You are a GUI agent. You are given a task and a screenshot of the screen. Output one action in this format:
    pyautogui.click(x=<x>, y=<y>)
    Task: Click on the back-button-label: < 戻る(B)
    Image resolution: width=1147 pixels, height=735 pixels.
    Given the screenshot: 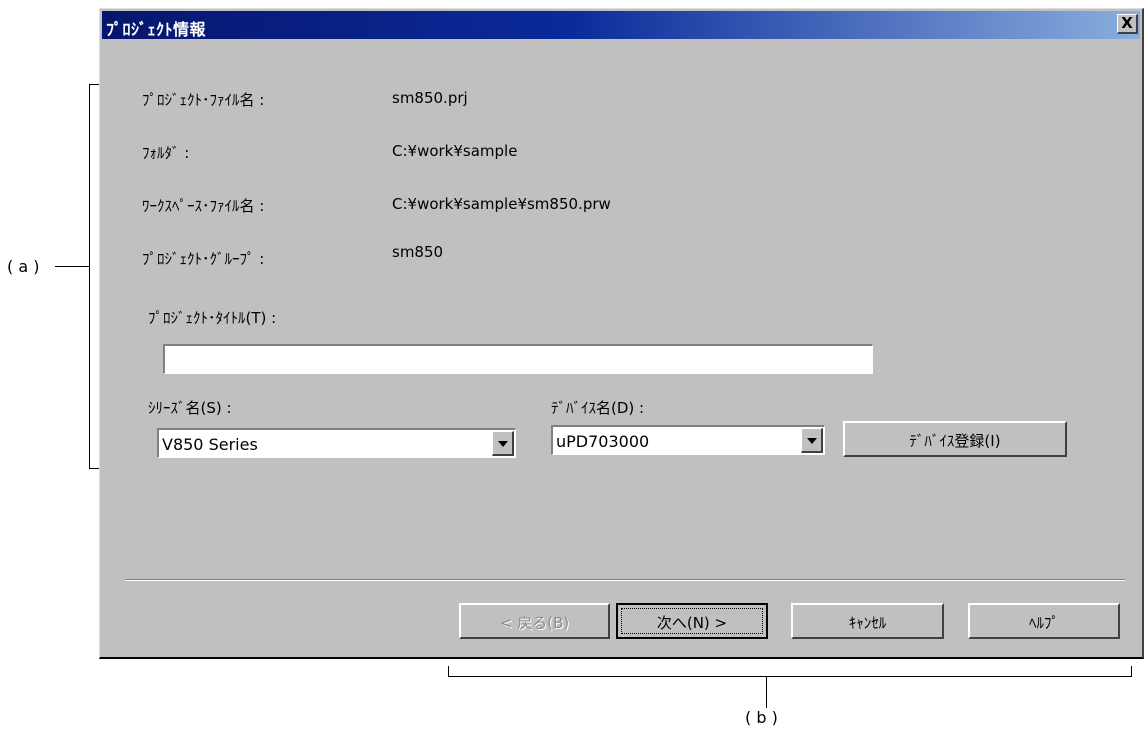 What is the action you would take?
    pyautogui.click(x=534, y=623)
    